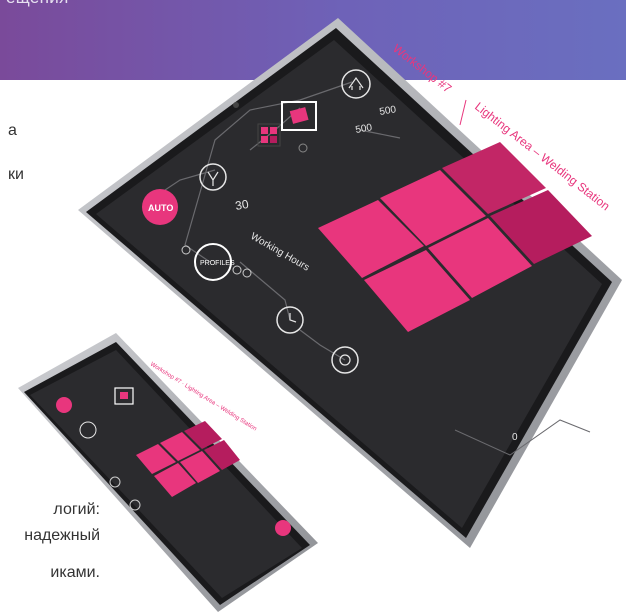  What do you see at coordinates (160, 208) in the screenshot?
I see `auto-label: AUTO` at bounding box center [160, 208].